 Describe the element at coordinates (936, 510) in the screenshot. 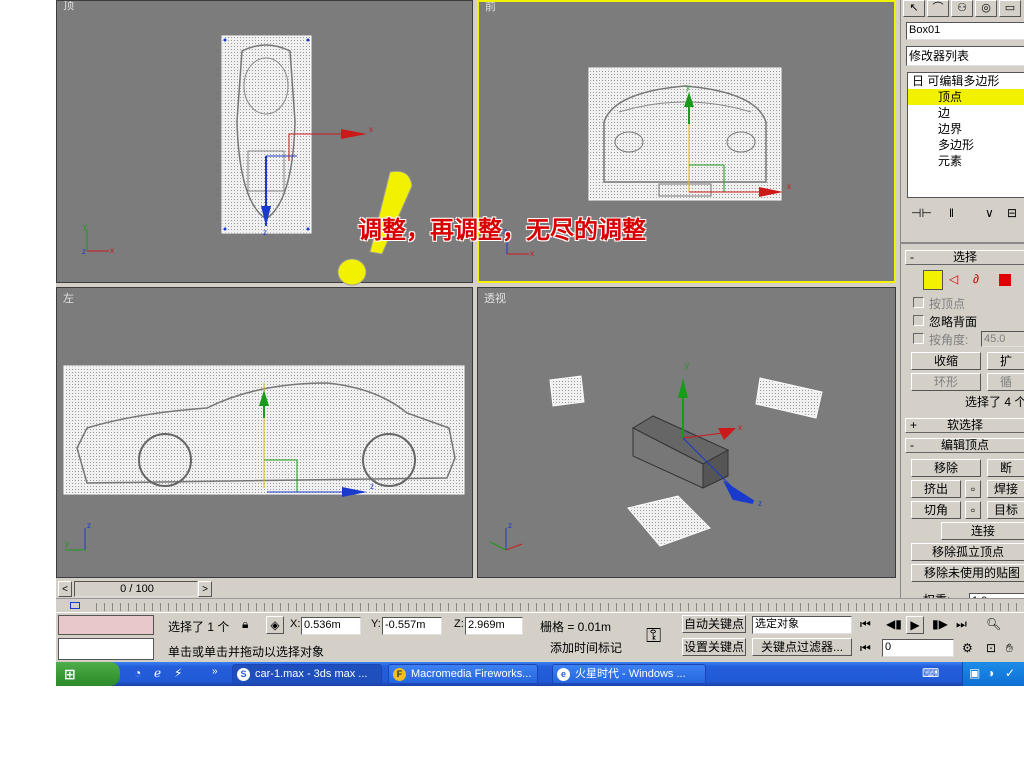

I see `chamfer-button: 切角` at that location.